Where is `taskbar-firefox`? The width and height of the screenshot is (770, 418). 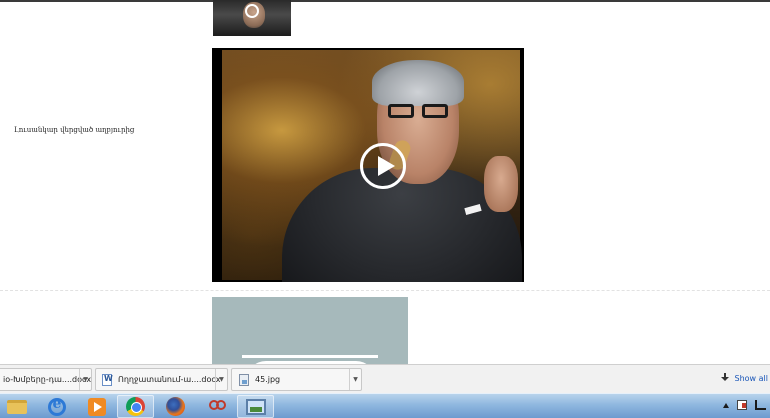 taskbar-firefox is located at coordinates (175, 406).